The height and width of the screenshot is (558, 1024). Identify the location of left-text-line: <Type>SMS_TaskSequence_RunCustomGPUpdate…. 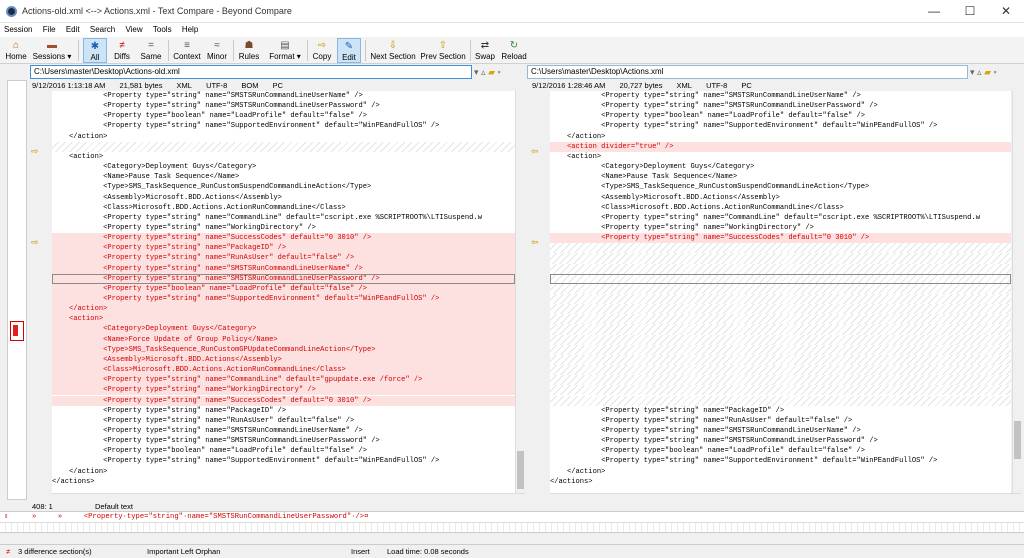
(283, 349).